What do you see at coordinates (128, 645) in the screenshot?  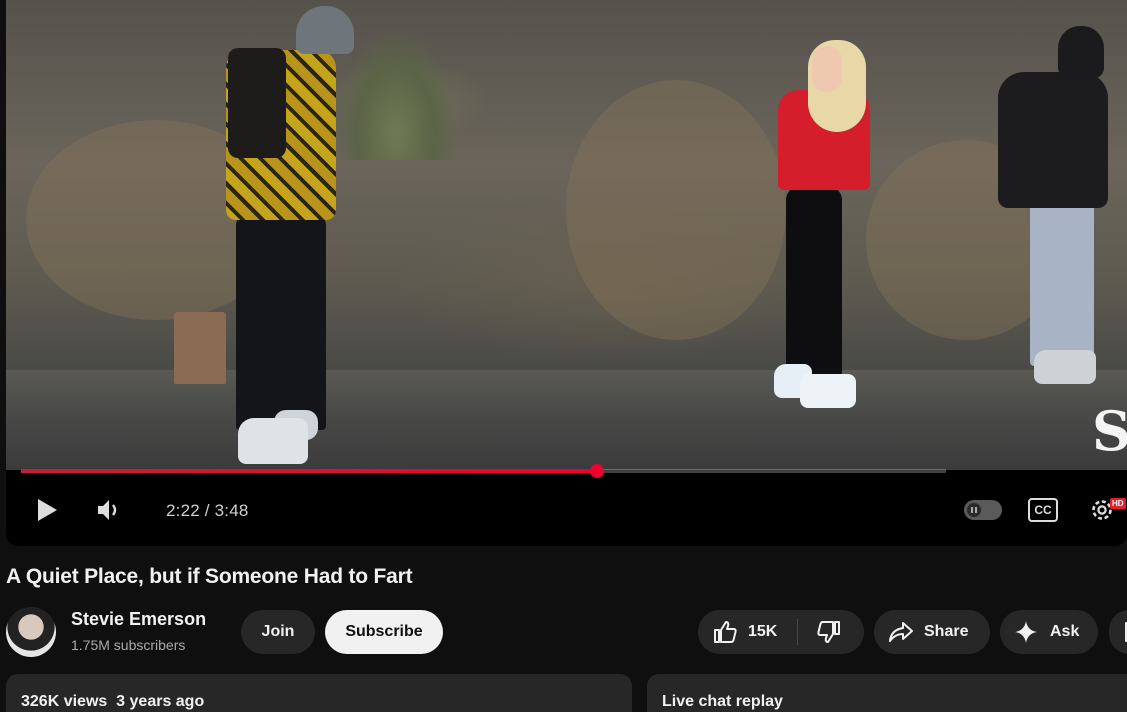 I see `subscriber-count: 1.75M subscribers` at bounding box center [128, 645].